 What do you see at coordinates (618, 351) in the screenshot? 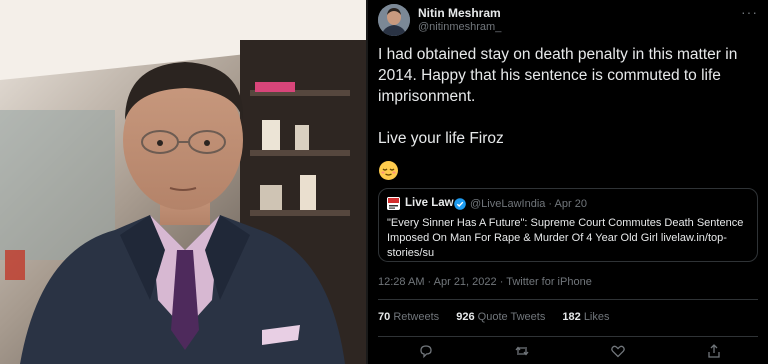
I see `like-icon` at bounding box center [618, 351].